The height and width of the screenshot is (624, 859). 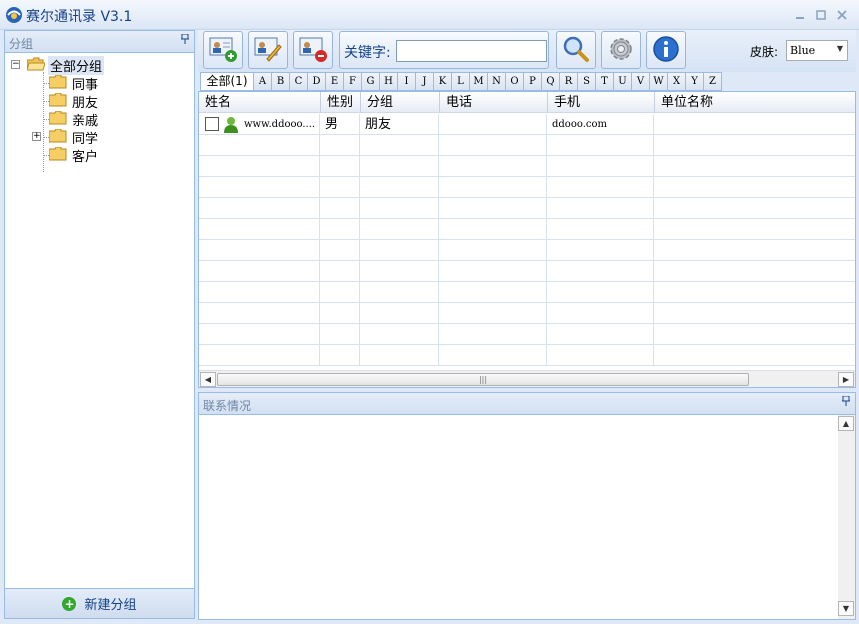 I want to click on letter-tab: J, so click(x=425, y=81).